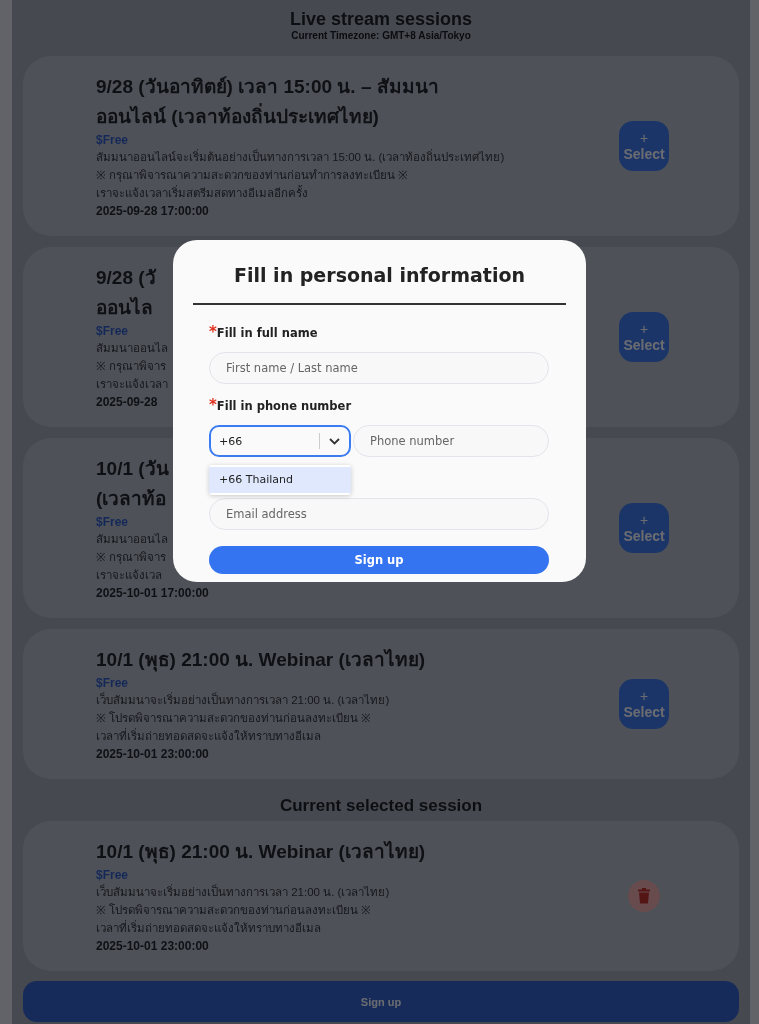 Image resolution: width=759 pixels, height=1024 pixels. Describe the element at coordinates (281, 405) in the screenshot. I see `field-label: *Fill in phone number` at that location.